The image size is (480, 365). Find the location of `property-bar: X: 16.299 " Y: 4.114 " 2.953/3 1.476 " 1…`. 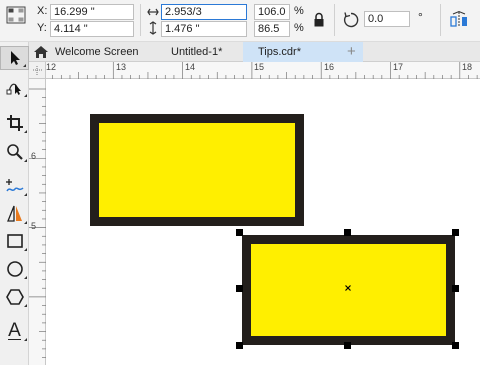

property-bar: X: 16.299 " Y: 4.114 " 2.953/3 1.476 " 1… is located at coordinates (240, 21).